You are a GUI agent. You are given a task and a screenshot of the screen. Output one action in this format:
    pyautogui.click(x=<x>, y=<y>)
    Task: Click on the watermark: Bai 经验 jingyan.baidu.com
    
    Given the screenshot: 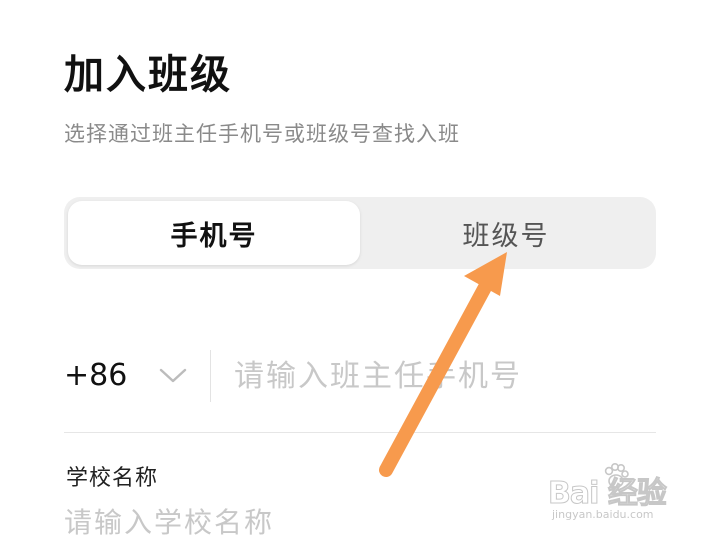 What is the action you would take?
    pyautogui.click(x=623, y=493)
    